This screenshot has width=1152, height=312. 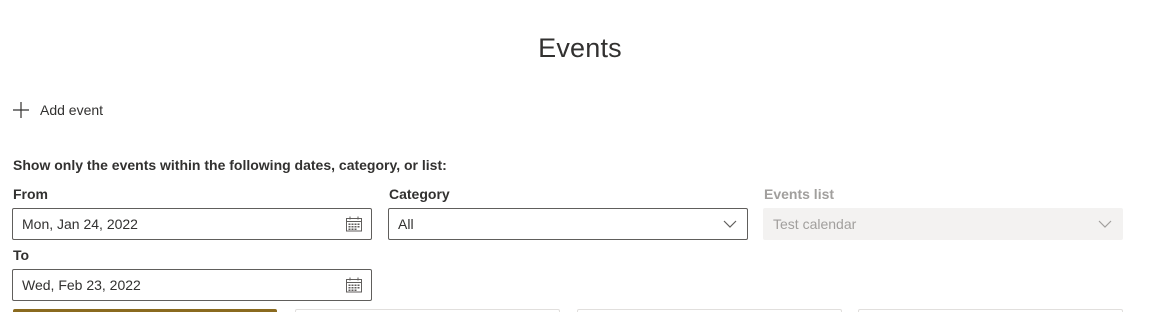 What do you see at coordinates (81, 285) in the screenshot?
I see `to-date-value: Wed, Feb 23, 2022` at bounding box center [81, 285].